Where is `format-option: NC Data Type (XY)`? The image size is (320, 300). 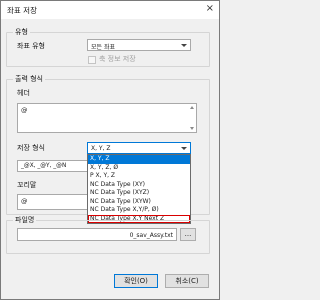 format-option: NC Data Type (XY) is located at coordinates (139, 185).